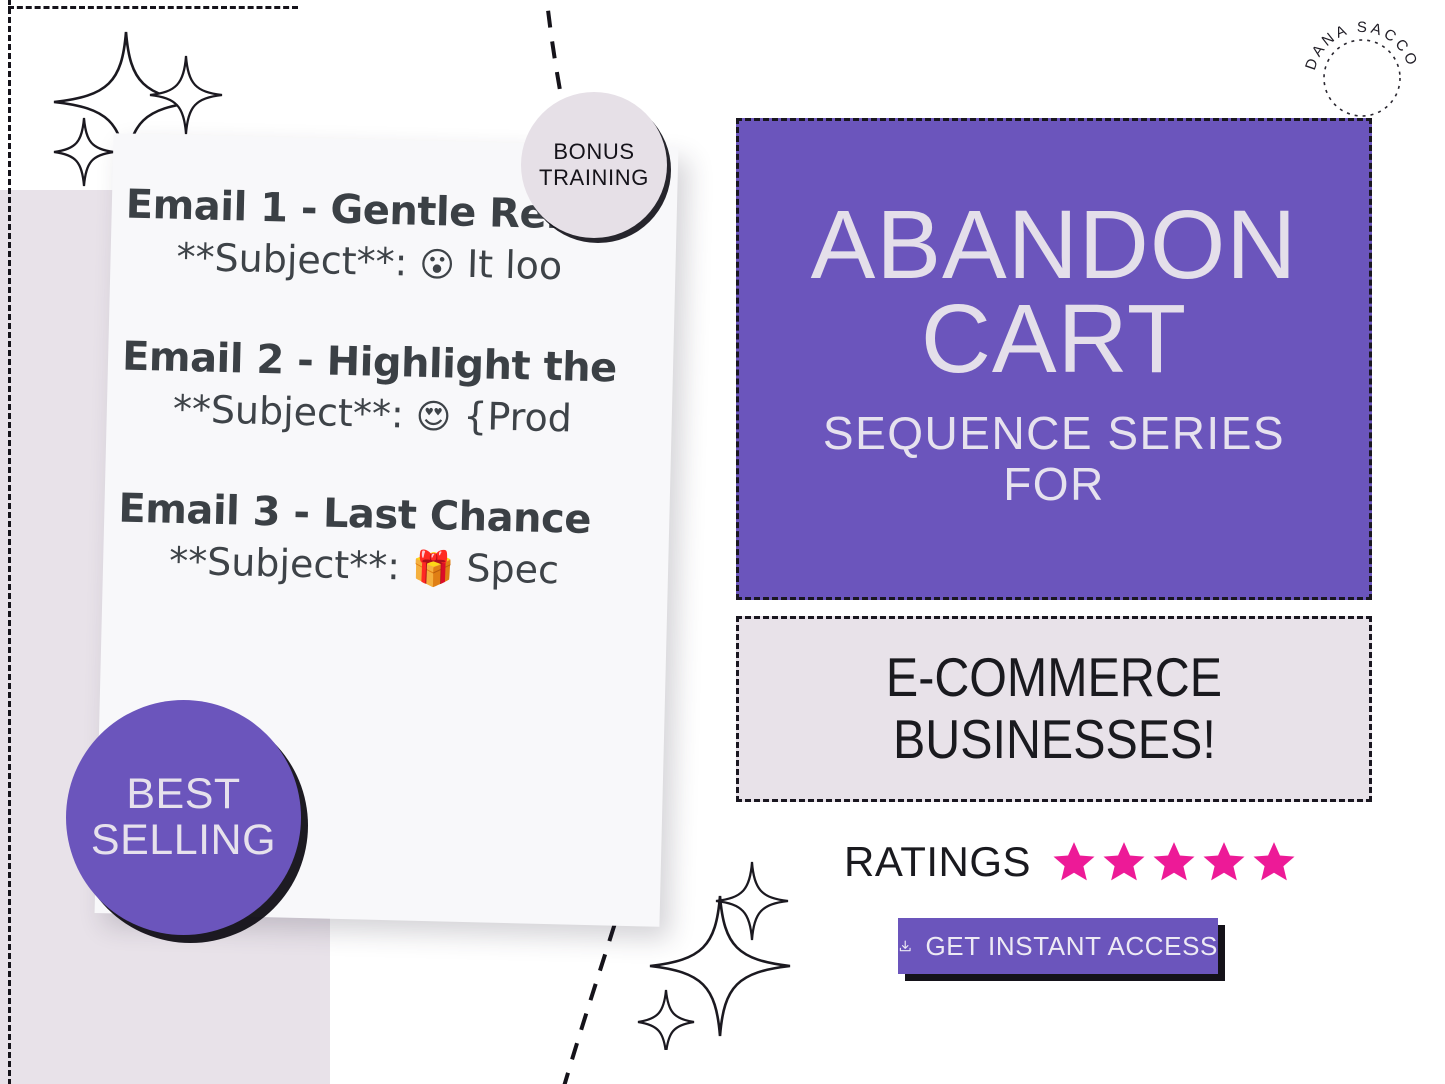 This screenshot has height=1084, width=1445. I want to click on hero-subtitle-line2: FOR, so click(1054, 484).